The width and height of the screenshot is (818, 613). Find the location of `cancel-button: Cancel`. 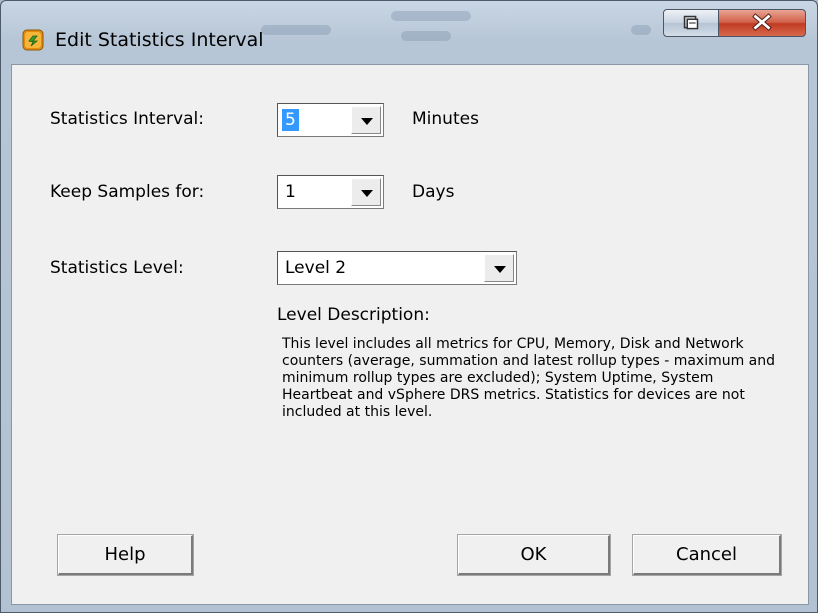

cancel-button: Cancel is located at coordinates (707, 555).